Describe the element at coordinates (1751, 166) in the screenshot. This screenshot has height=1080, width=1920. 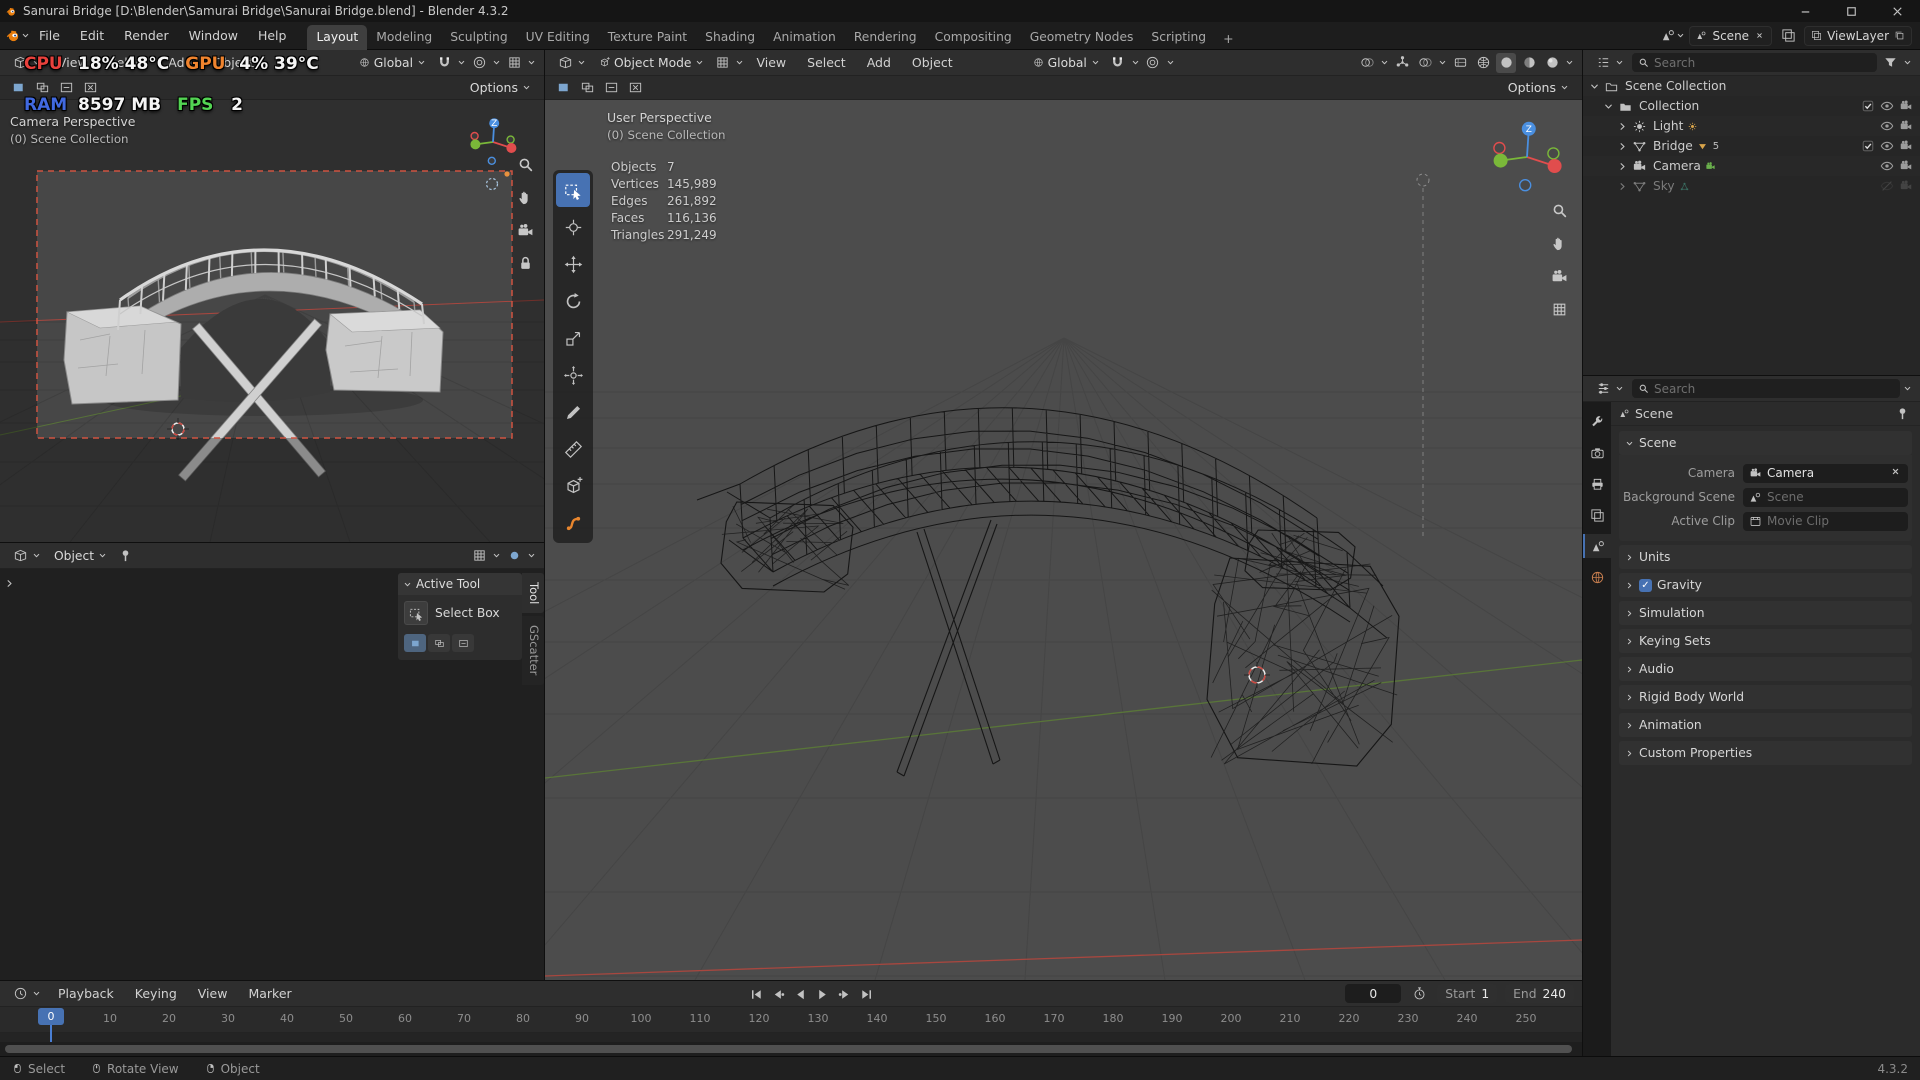
I see `outliner-row-camera: Camera` at that location.